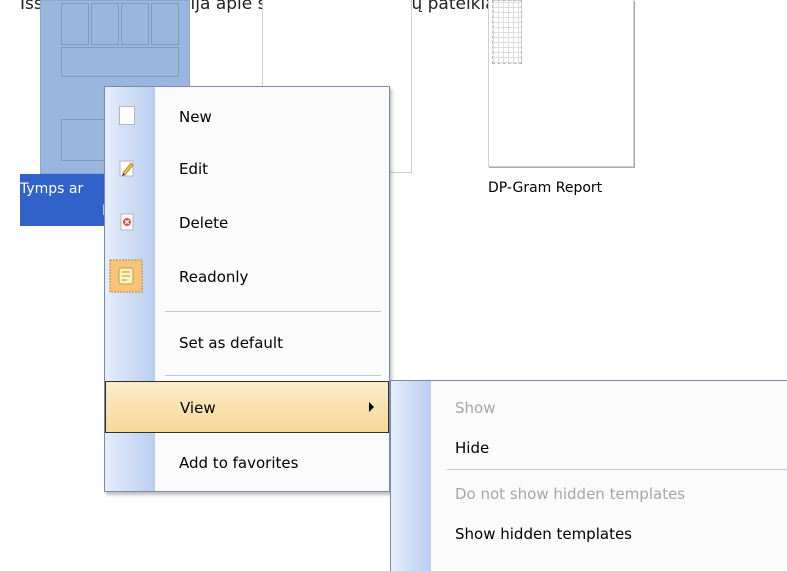 This screenshot has width=787, height=571. What do you see at coordinates (507, 32) in the screenshot?
I see `report-preview` at bounding box center [507, 32].